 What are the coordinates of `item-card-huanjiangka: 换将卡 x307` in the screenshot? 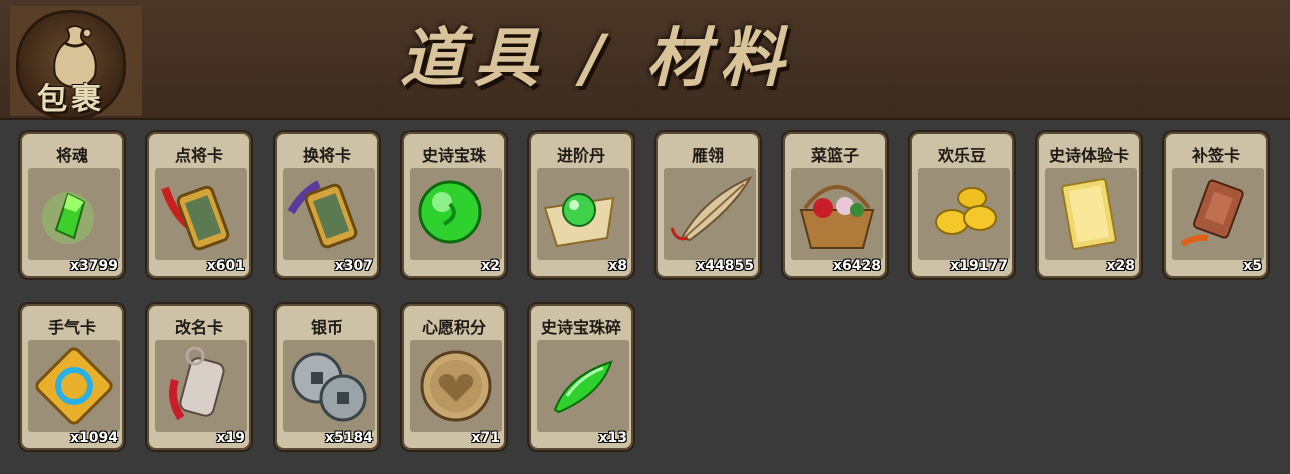 It's located at (327, 205).